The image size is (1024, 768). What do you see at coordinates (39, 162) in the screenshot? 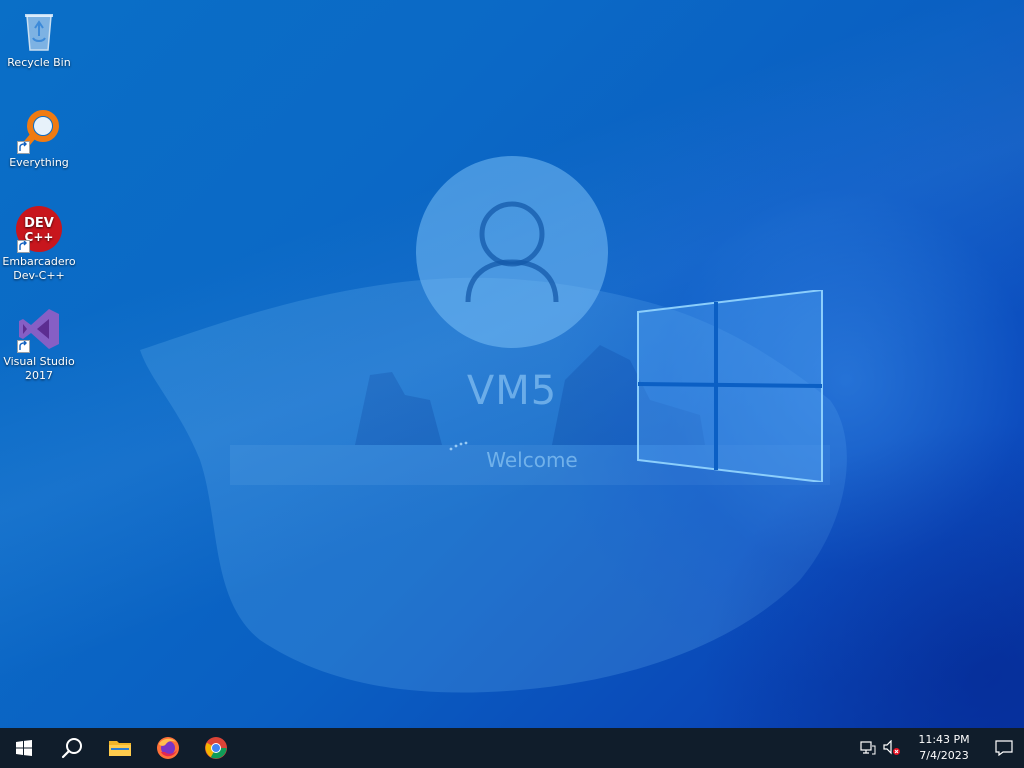
I see `desktop-icon-label: Everything` at bounding box center [39, 162].